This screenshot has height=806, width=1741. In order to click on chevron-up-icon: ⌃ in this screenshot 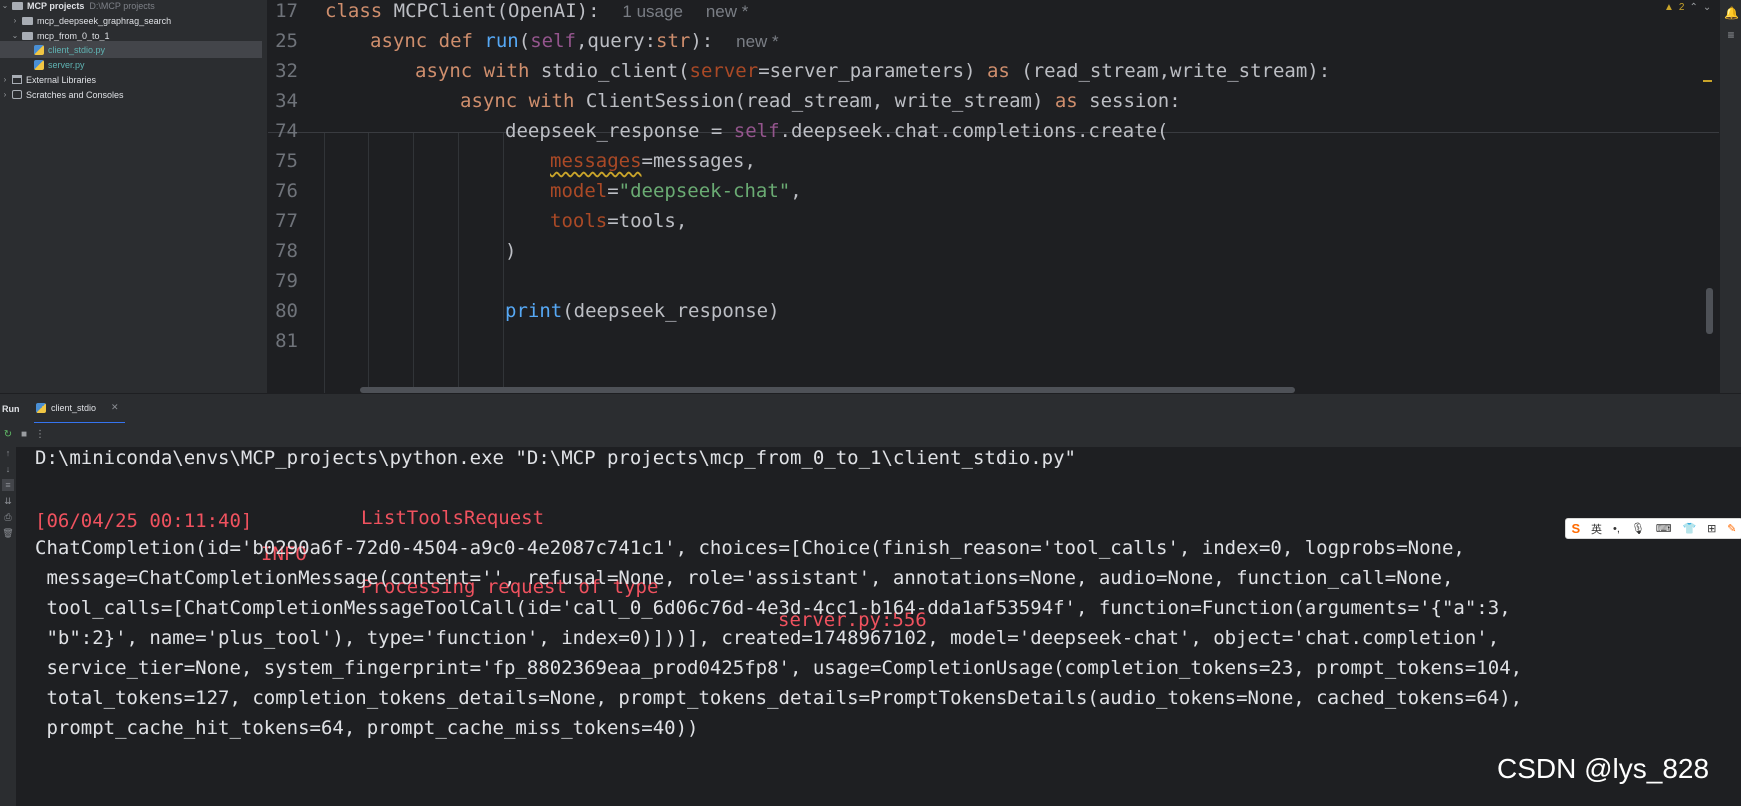, I will do `click(1693, 7)`.